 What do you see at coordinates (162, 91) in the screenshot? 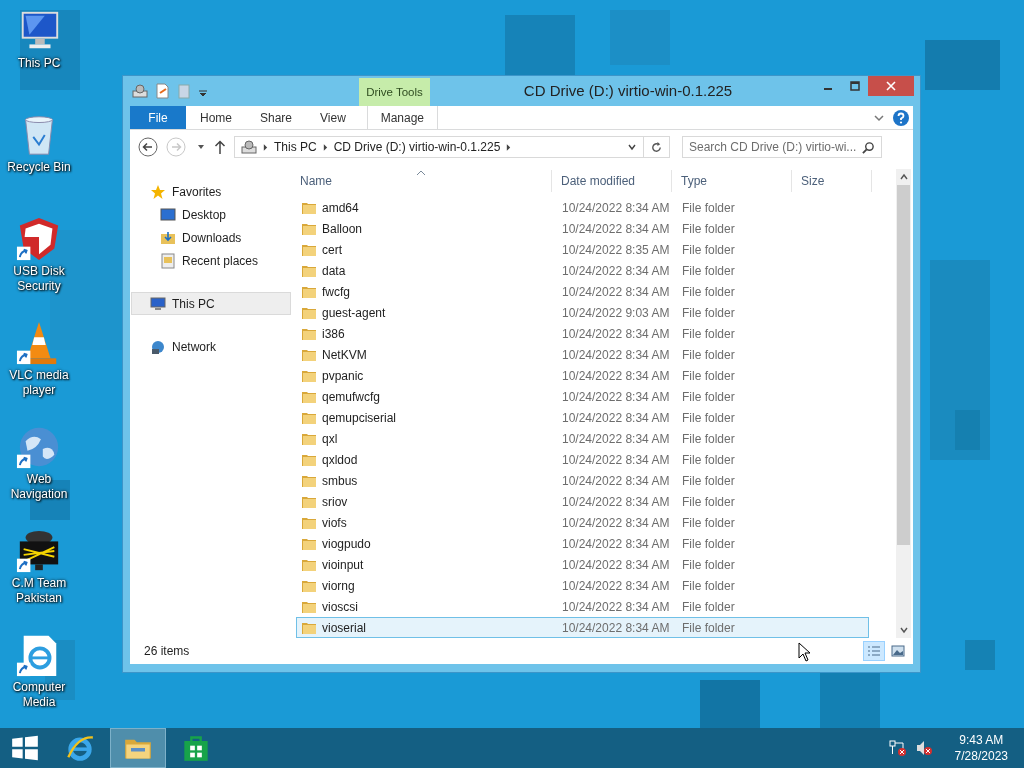
I see `properties-icon` at bounding box center [162, 91].